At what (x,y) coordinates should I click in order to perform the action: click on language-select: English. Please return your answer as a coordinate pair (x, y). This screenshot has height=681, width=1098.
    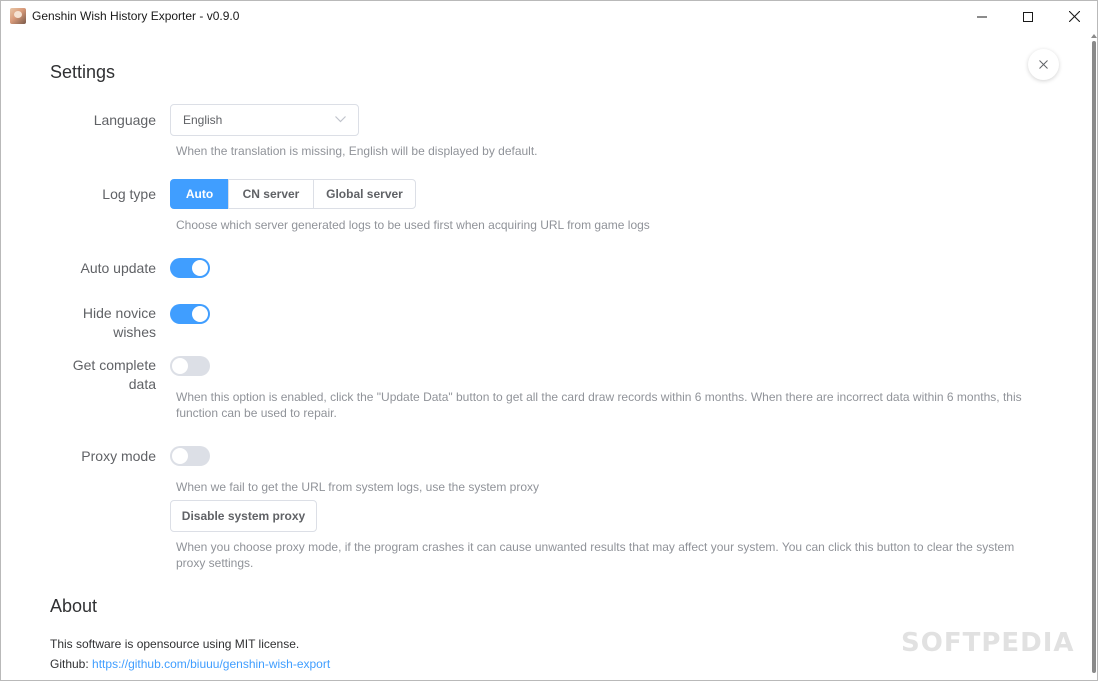
    Looking at the image, I should click on (264, 120).